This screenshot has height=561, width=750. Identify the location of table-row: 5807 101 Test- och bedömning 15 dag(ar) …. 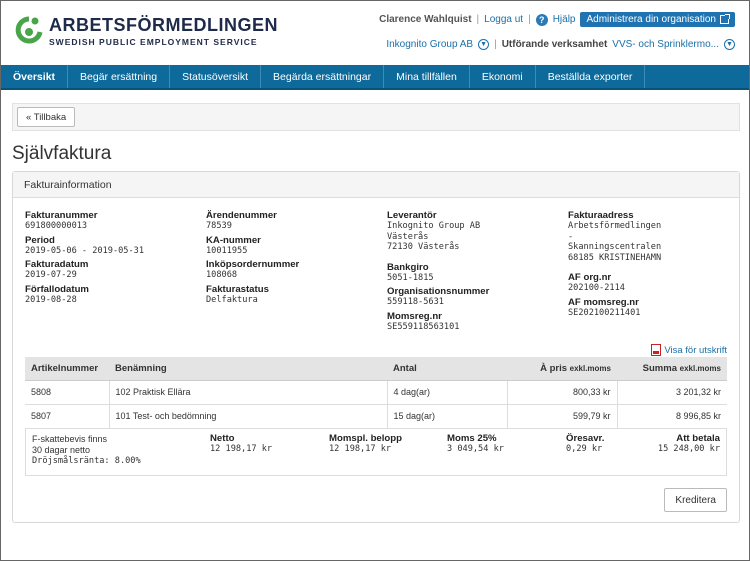
(376, 416).